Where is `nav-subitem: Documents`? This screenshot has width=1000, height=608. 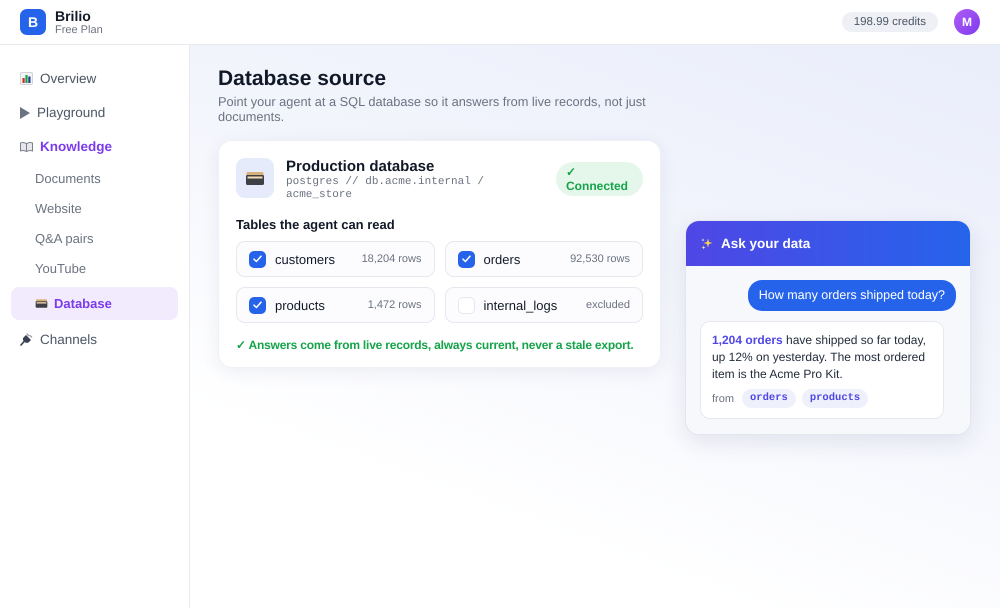
nav-subitem: Documents is located at coordinates (94, 178).